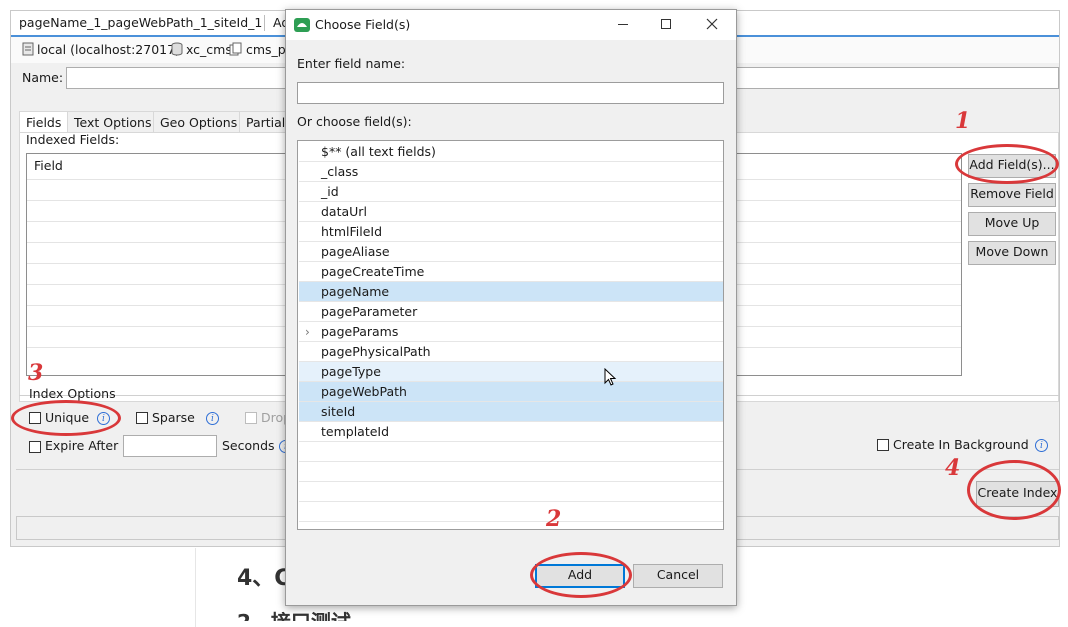 The width and height of the screenshot is (1068, 627). What do you see at coordinates (961, 444) in the screenshot?
I see `create-in-background-label: Create In Background` at bounding box center [961, 444].